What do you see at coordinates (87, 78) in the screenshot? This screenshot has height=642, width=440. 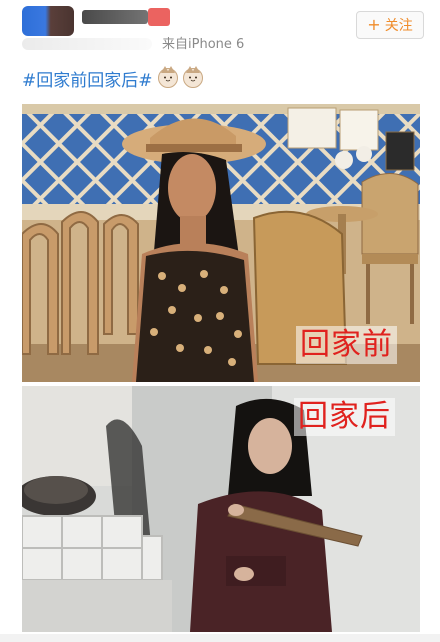 I see `hashtag-link: #回家前回家后#` at bounding box center [87, 78].